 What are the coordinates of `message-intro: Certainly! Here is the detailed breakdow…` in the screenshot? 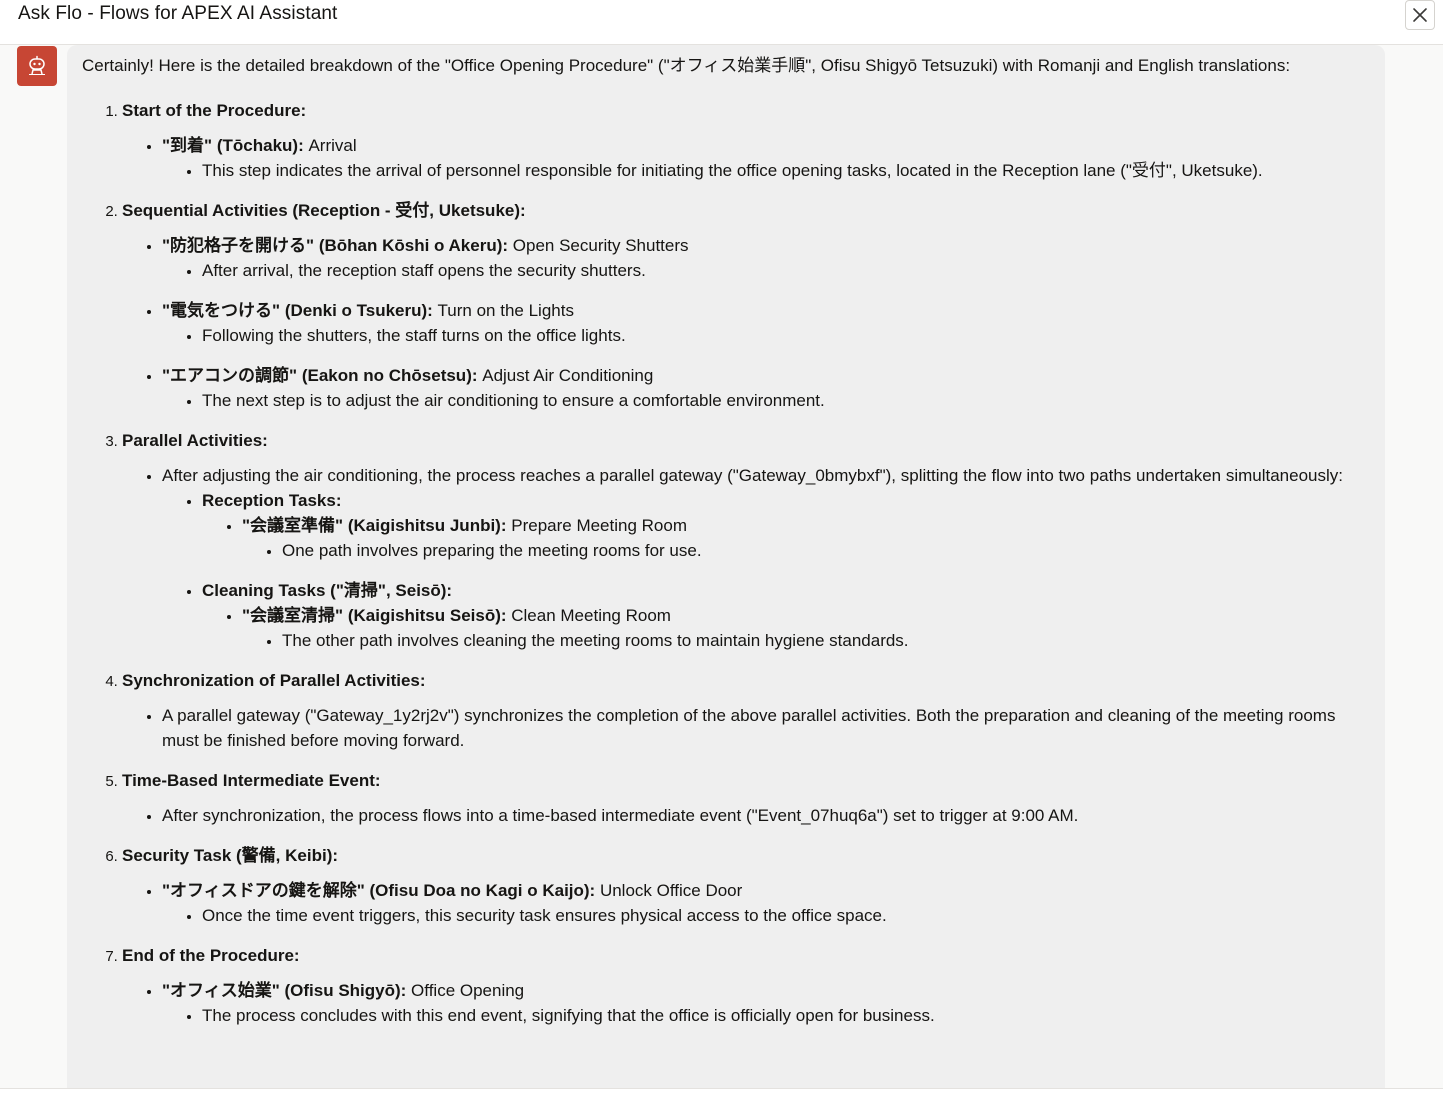 It's located at (686, 65).